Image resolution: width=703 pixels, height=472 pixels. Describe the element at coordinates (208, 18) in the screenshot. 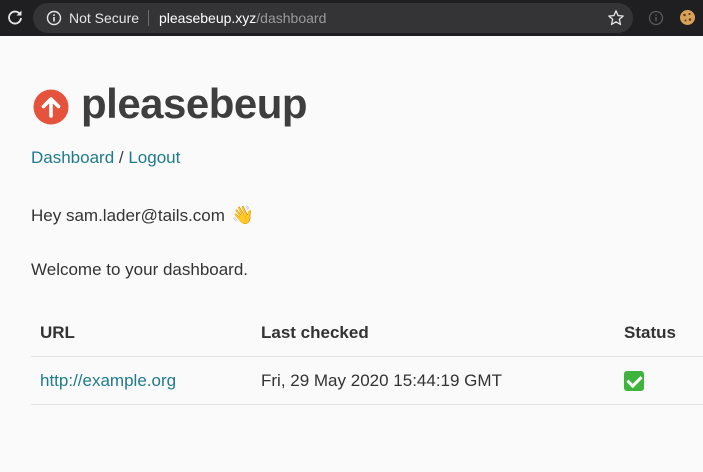

I see `url-host: pleasebeup.xyz` at that location.